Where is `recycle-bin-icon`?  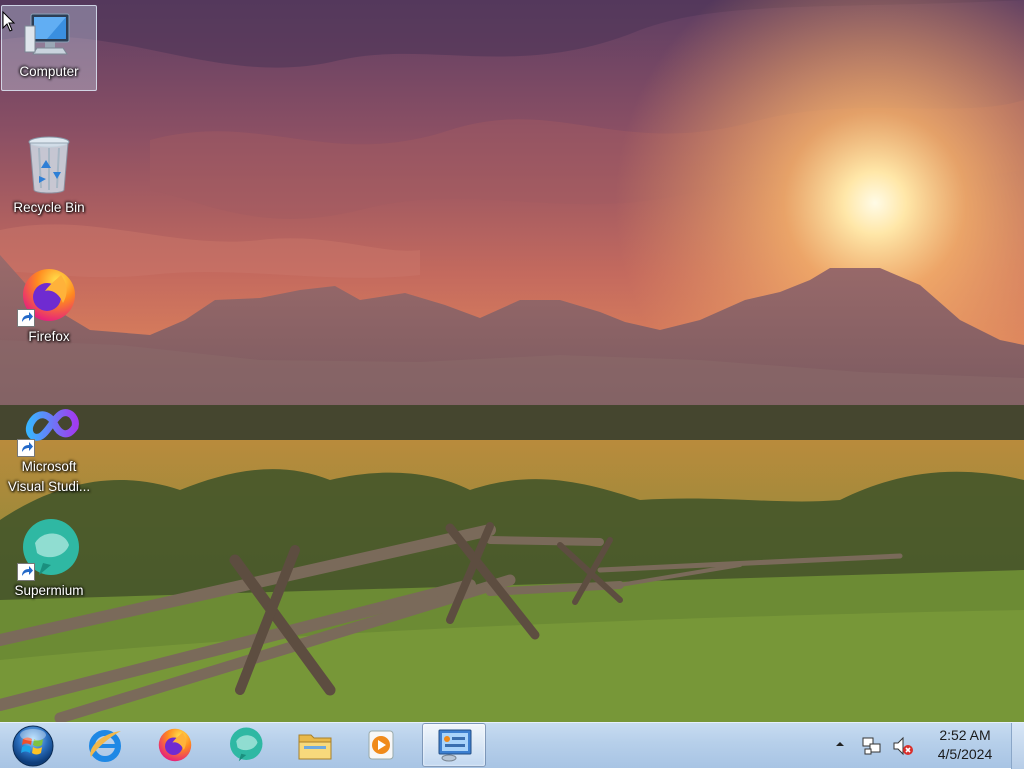
recycle-bin-icon is located at coordinates (49, 166).